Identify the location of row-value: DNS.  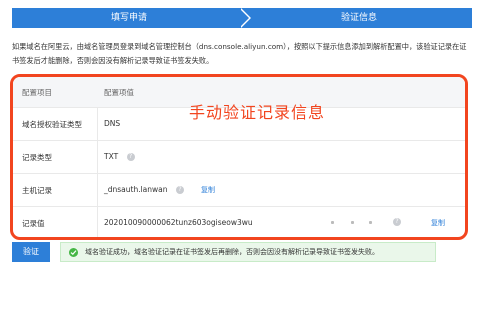
(112, 123).